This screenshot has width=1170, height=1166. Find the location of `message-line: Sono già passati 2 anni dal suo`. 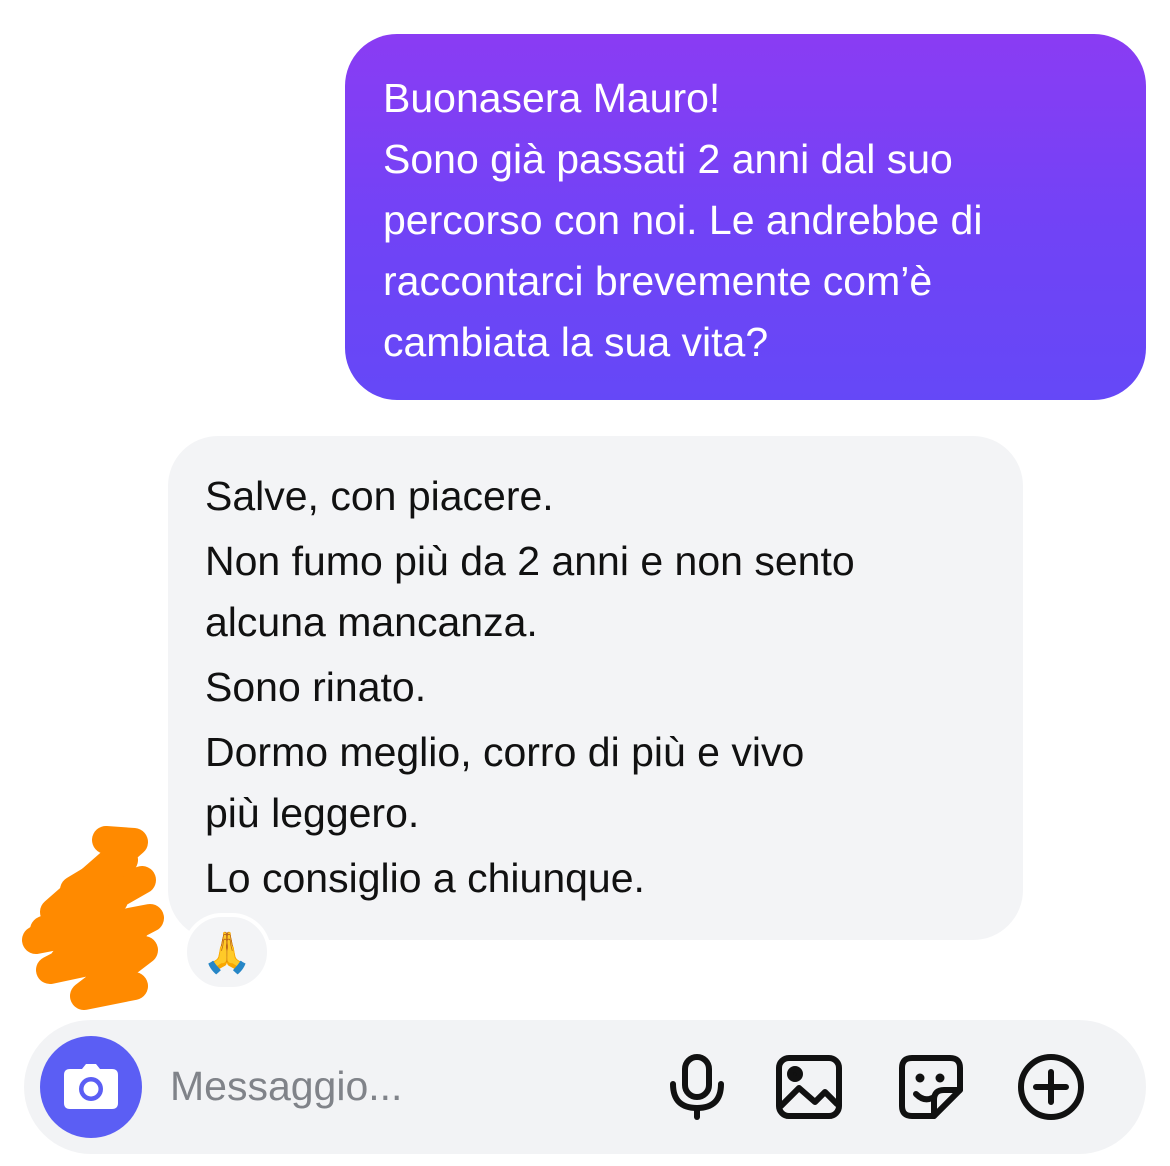

message-line: Sono già passati 2 anni dal suo is located at coordinates (668, 159).